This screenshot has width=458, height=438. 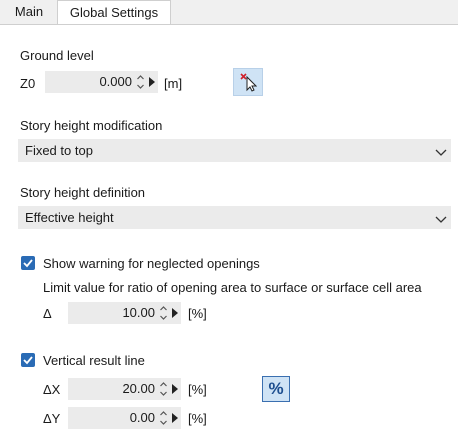 I want to click on delta-x-value: 20.00, so click(x=138, y=389).